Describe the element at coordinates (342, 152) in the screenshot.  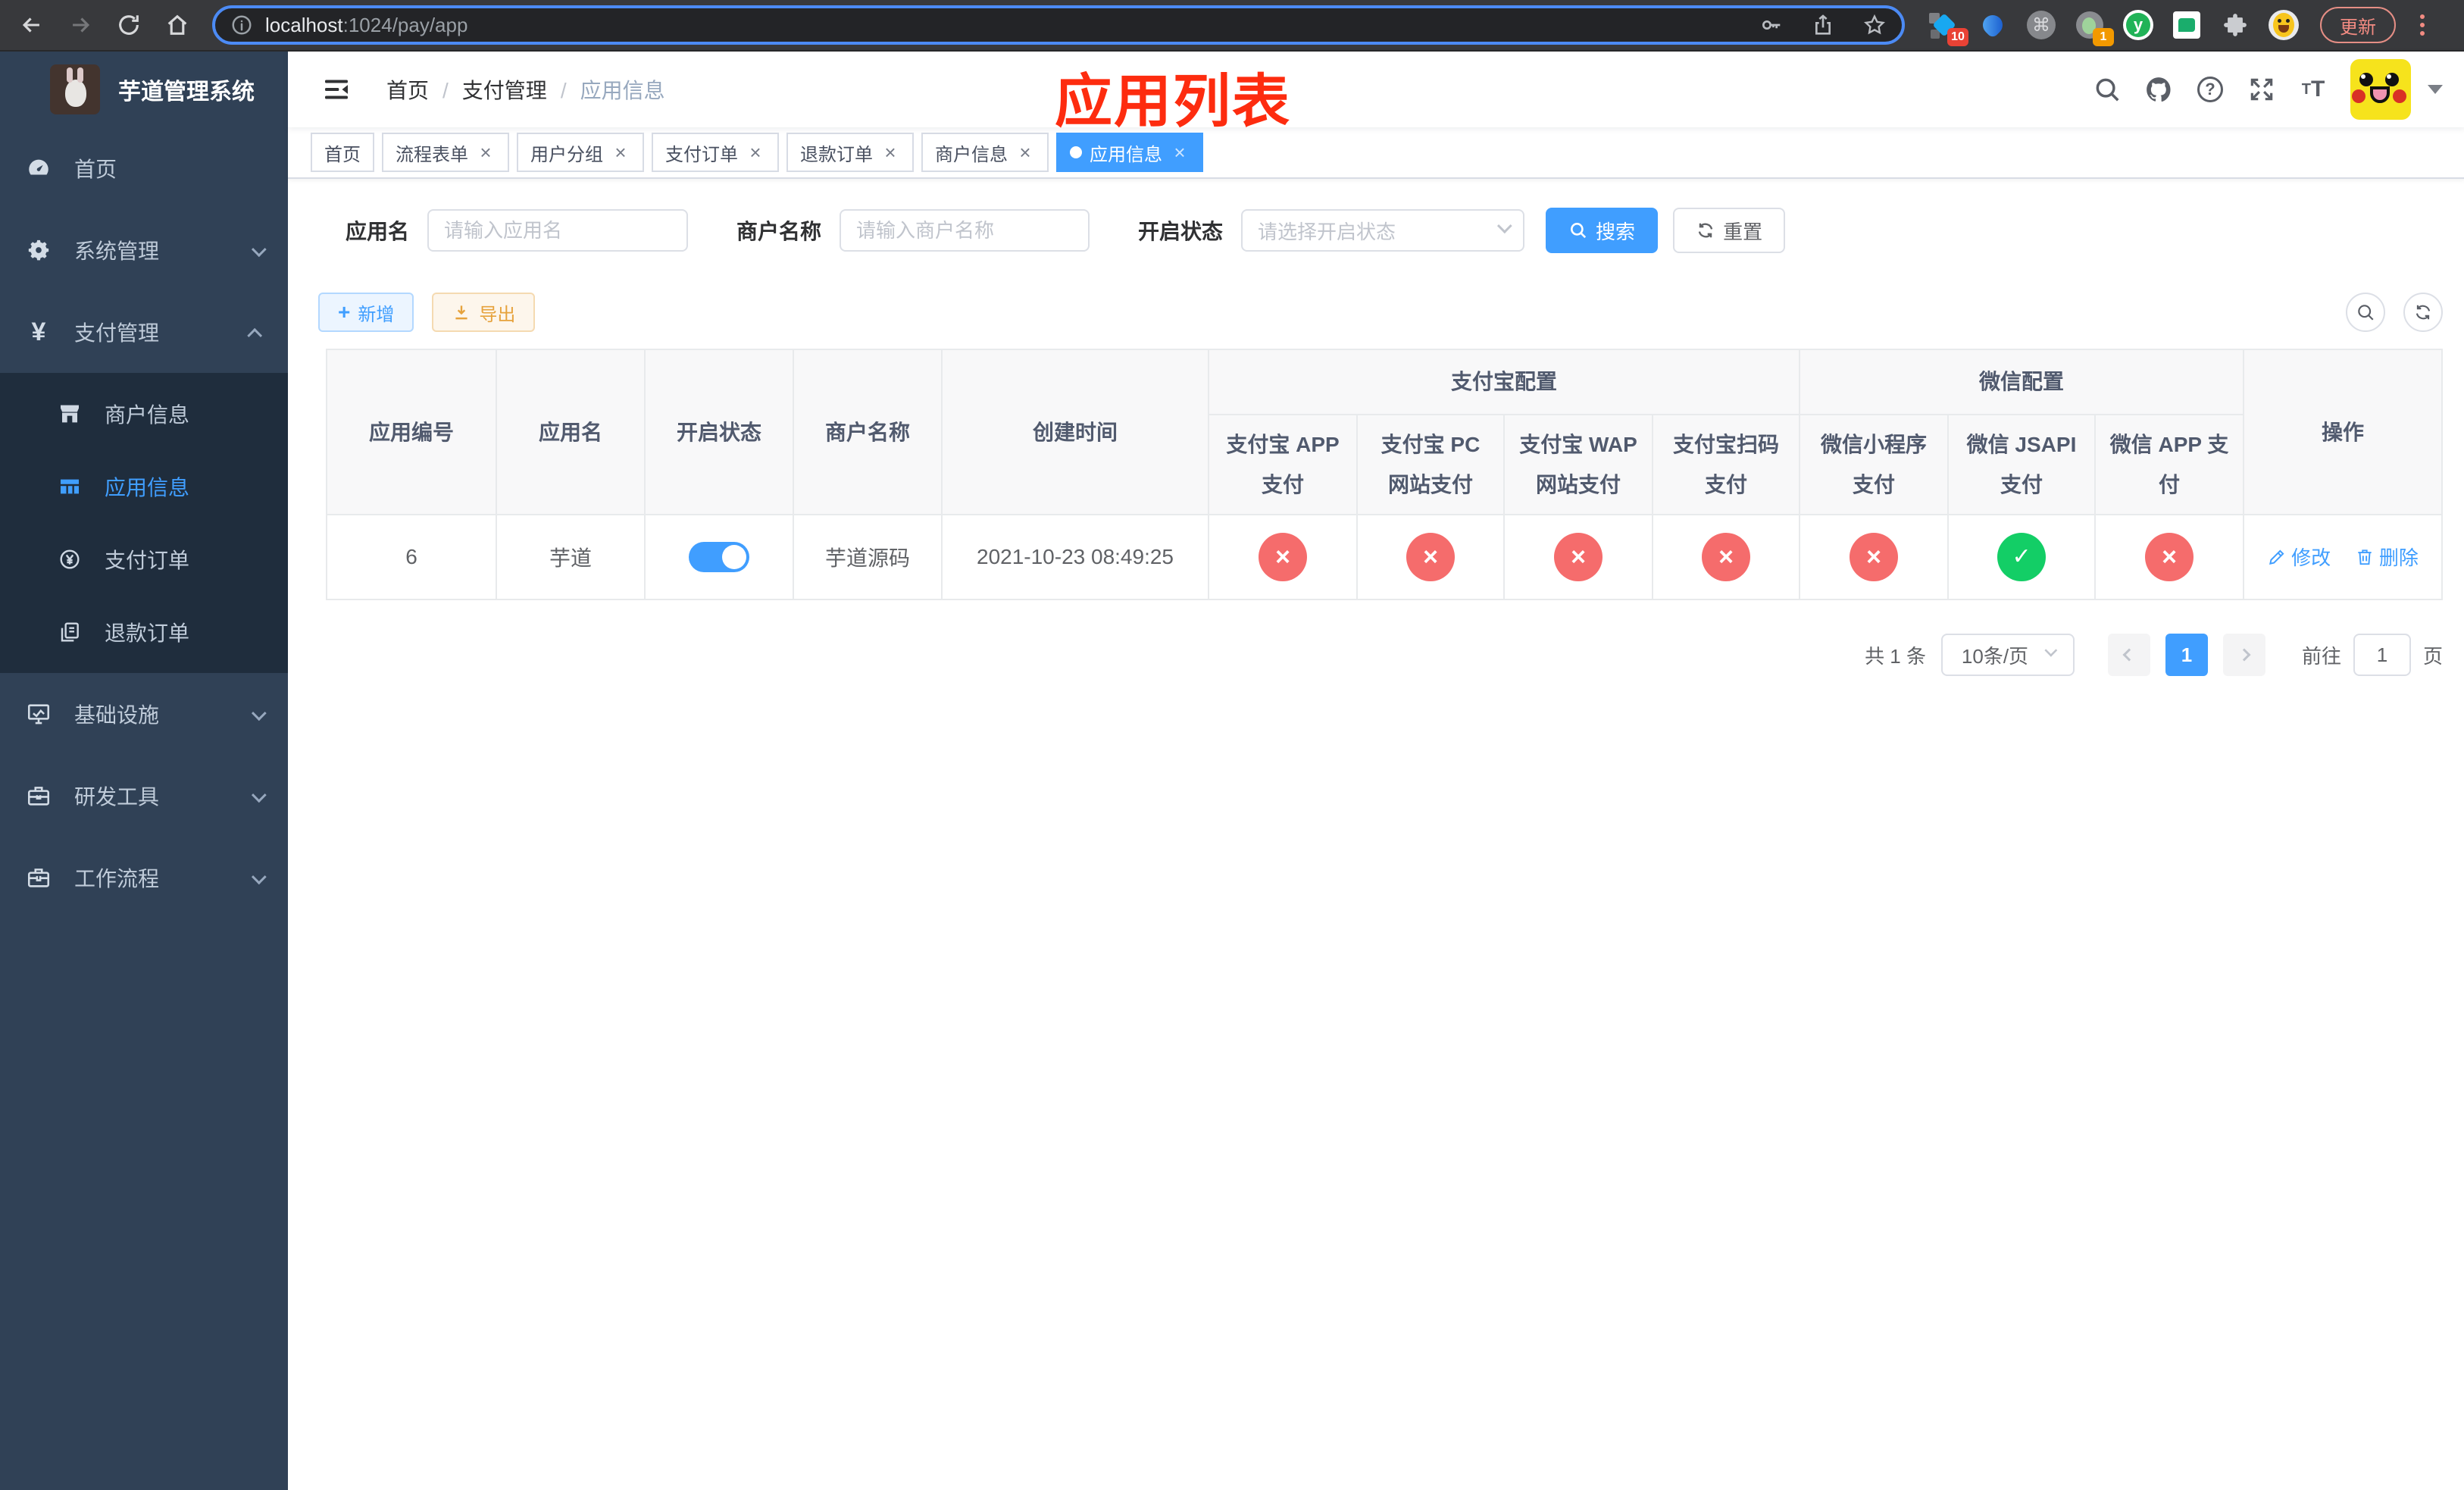
I see `tab-home: 首页` at that location.